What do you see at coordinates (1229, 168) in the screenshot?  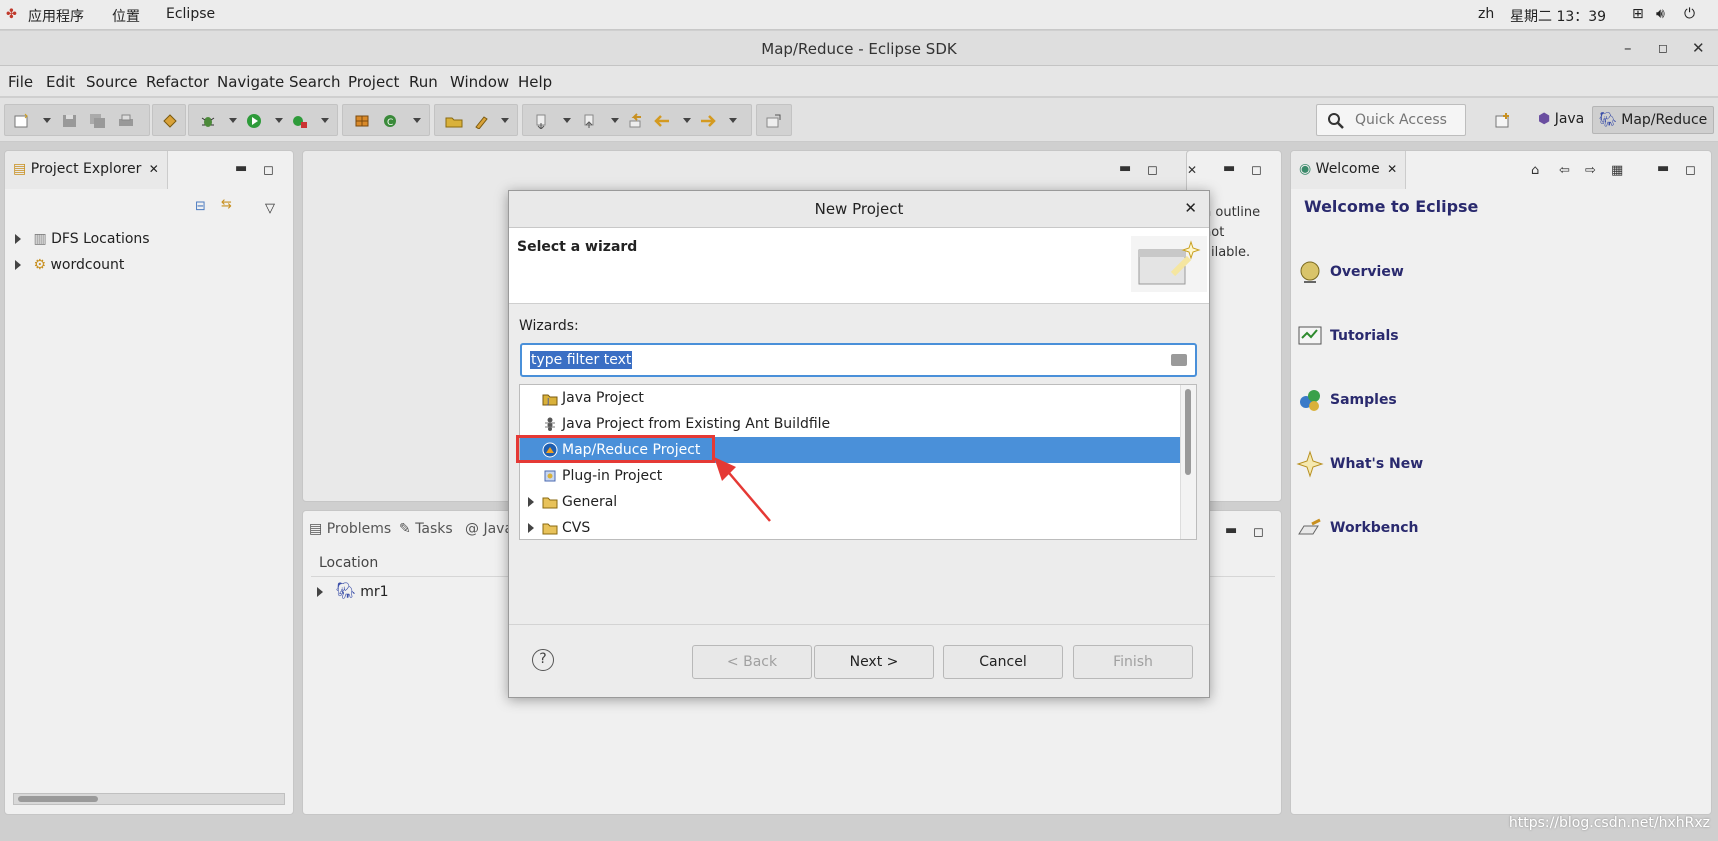 I see `outline-minimize-icon: ▬` at bounding box center [1229, 168].